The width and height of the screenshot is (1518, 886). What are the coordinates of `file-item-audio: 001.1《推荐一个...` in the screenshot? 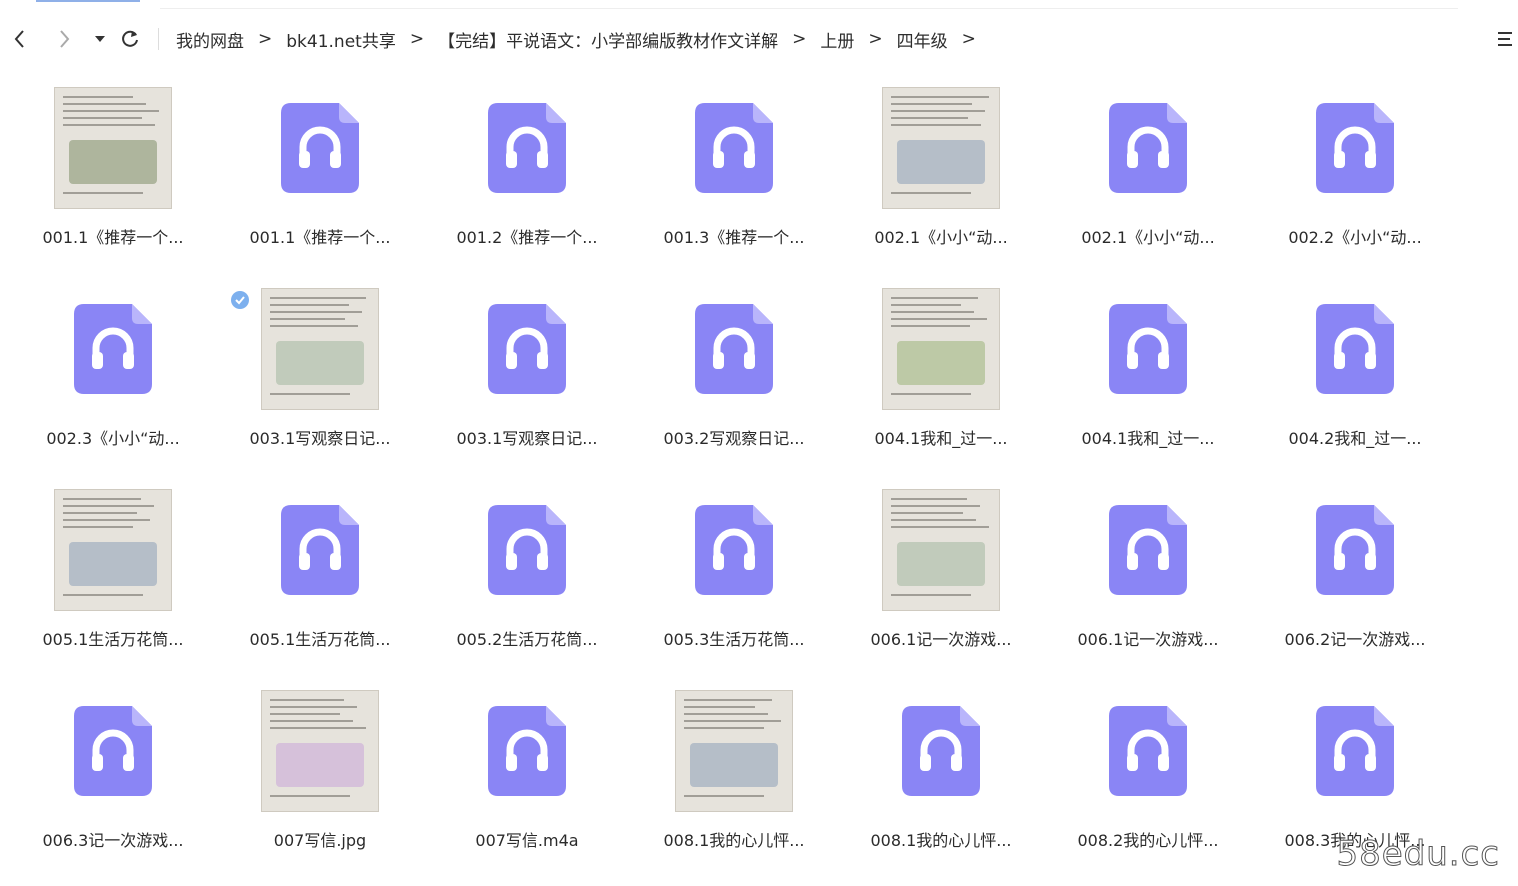 It's located at (320, 170).